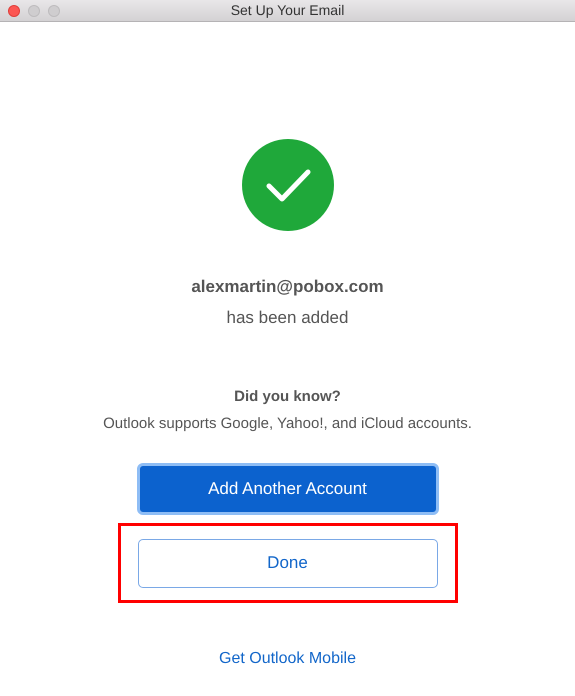 This screenshot has height=696, width=575. Describe the element at coordinates (287, 317) in the screenshot. I see `status-text: has been added` at that location.